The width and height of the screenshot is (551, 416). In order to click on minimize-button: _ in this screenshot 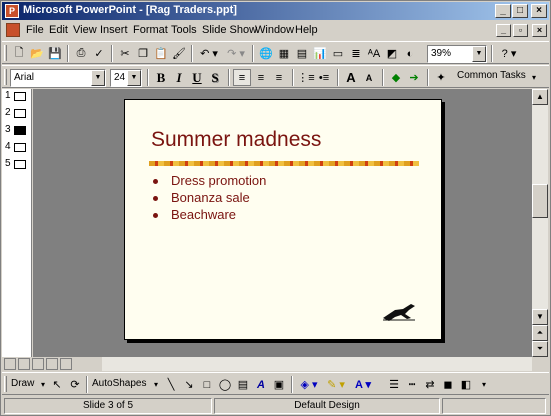, I will do `click(503, 11)`.